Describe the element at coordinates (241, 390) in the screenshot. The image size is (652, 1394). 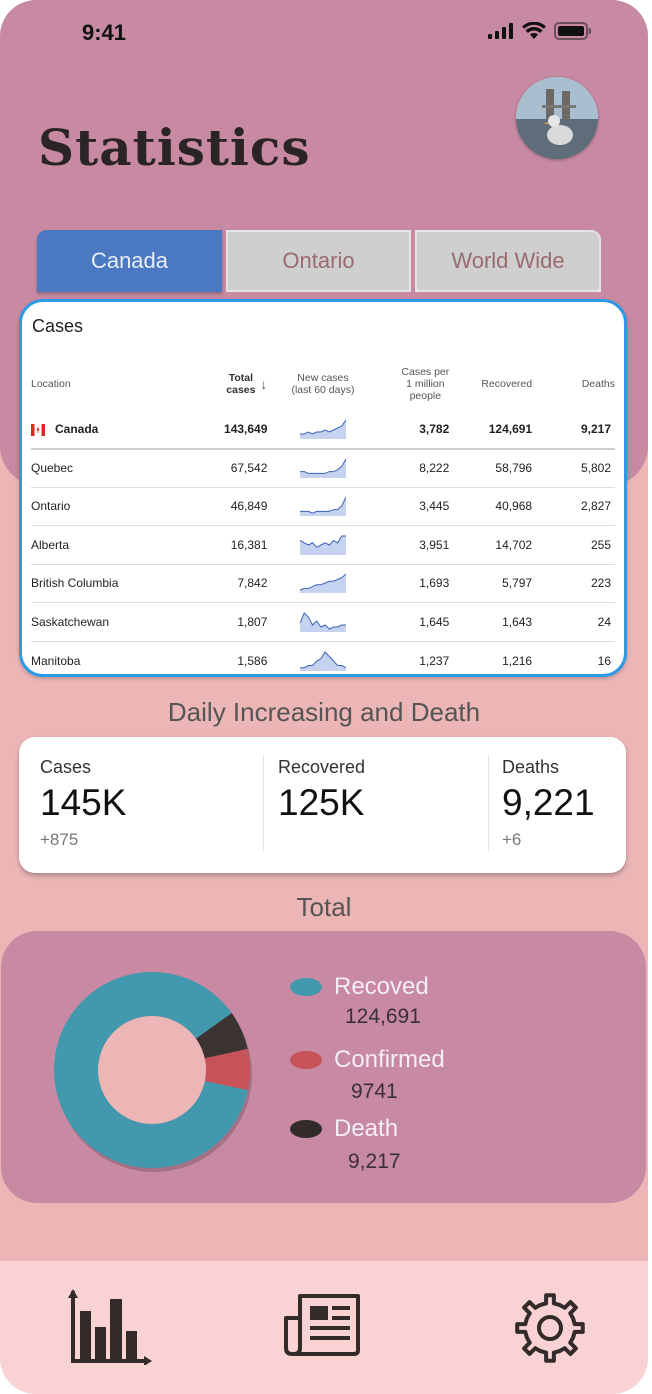
I see `col-total-line2: cases` at that location.